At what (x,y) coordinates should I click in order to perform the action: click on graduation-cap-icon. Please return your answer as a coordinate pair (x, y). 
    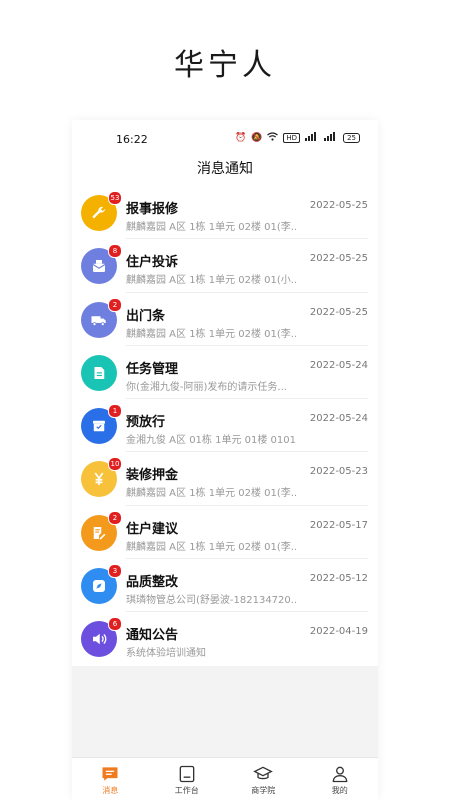
    Looking at the image, I should click on (263, 773).